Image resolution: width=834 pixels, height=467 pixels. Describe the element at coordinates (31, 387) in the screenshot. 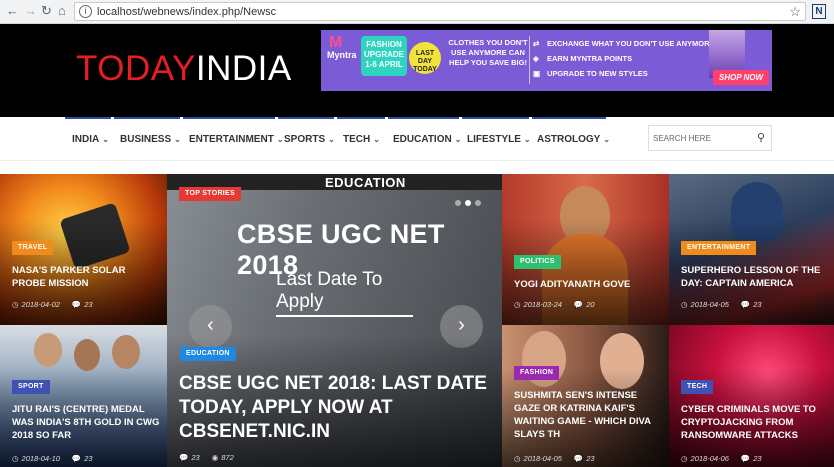

I see `category-badge: SPORT` at that location.